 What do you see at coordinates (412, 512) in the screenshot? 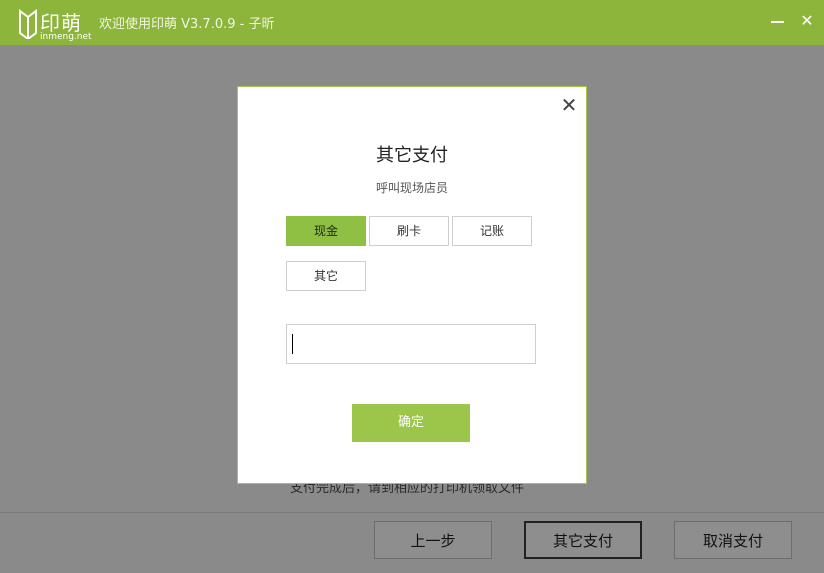
I see `footer-divider` at bounding box center [412, 512].